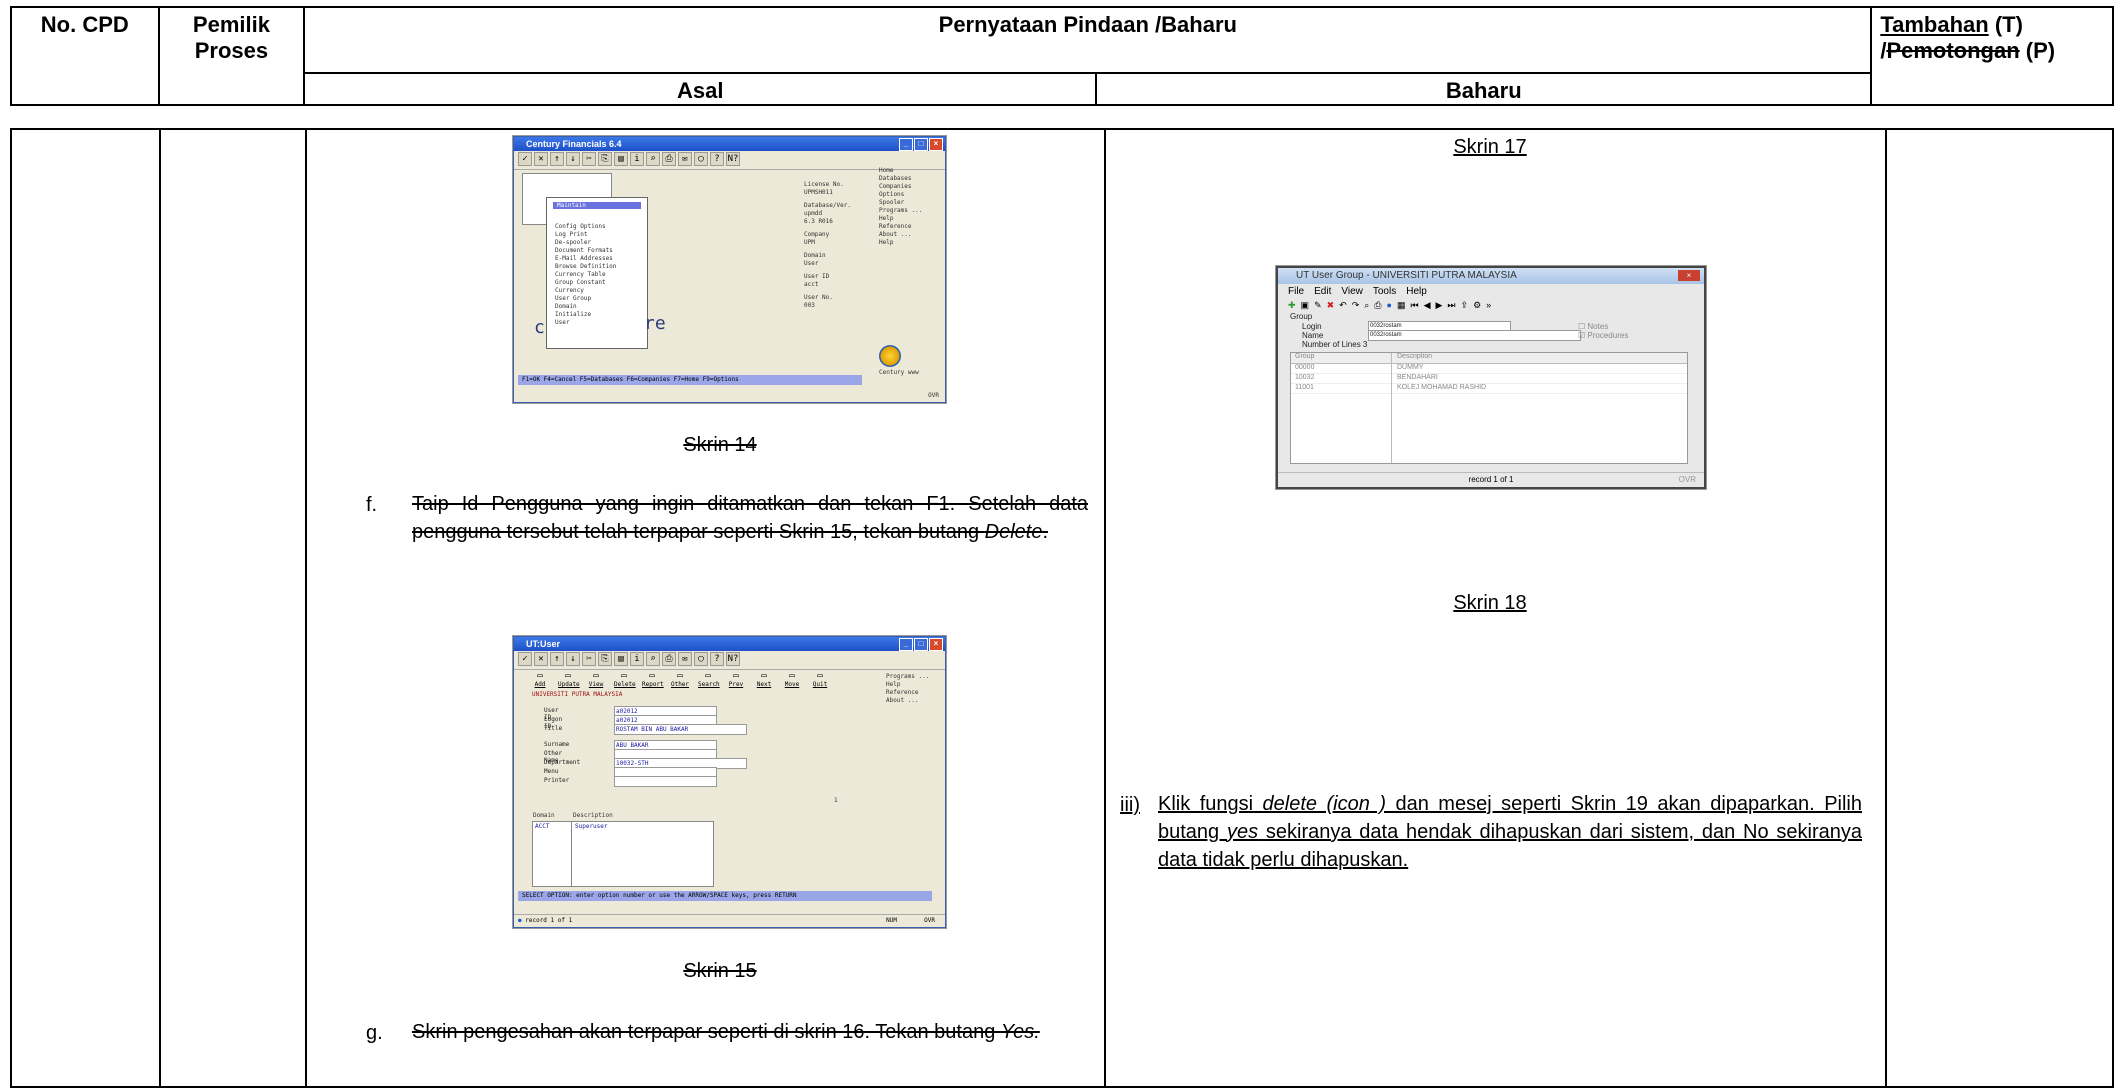 Image resolution: width=2114 pixels, height=1088 pixels. I want to click on screen17-row-group: 10032, so click(1305, 377).